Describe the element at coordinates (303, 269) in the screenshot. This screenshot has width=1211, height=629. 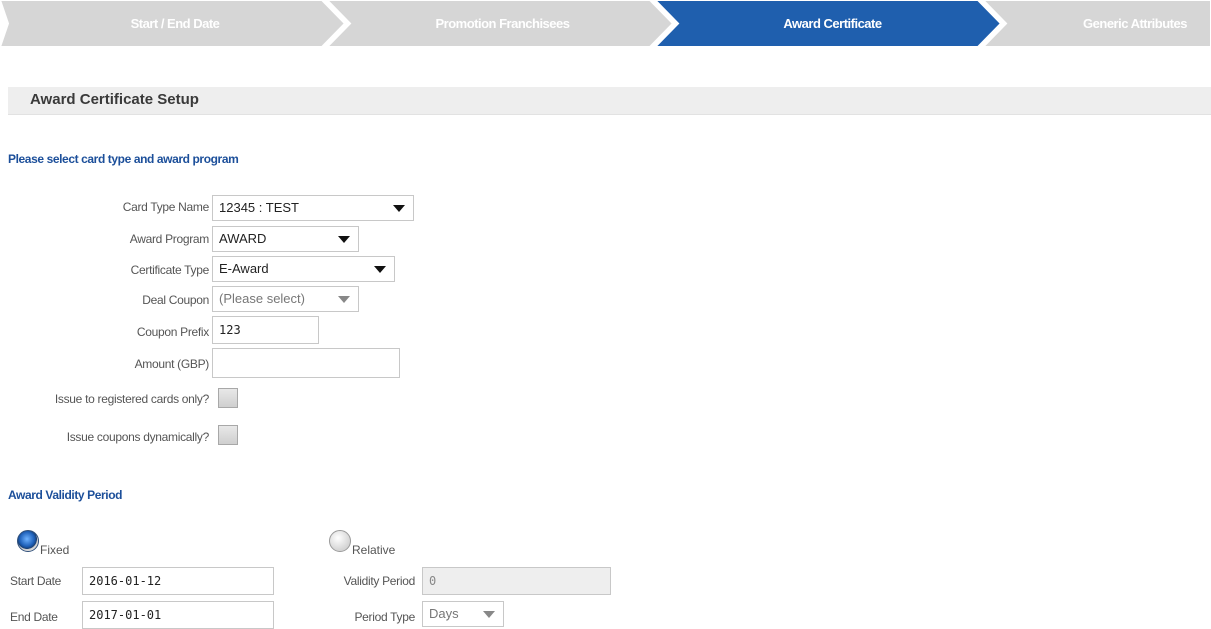
I see `certificate-type-select: E-Award` at that location.